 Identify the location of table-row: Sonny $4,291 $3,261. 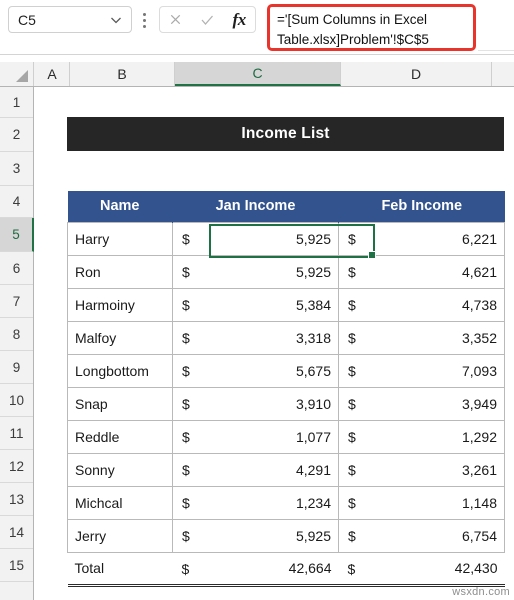
(286, 469).